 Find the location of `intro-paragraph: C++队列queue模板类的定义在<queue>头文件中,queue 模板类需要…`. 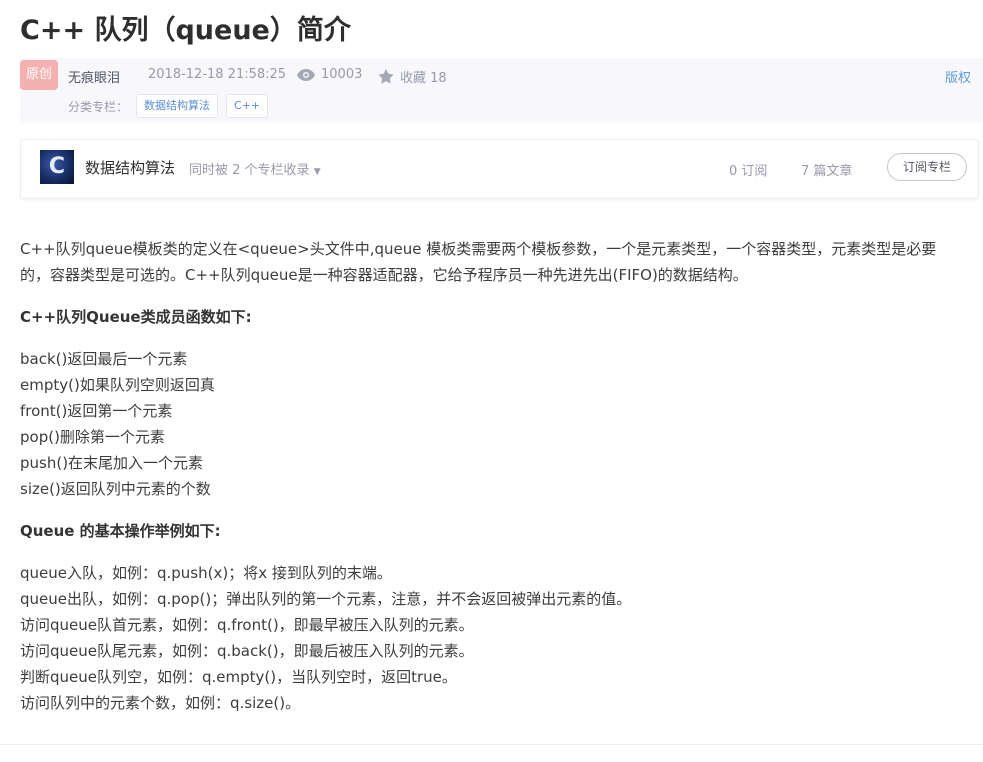

intro-paragraph: C++队列queue模板类的定义在<queue>头文件中,queue 模板类需要… is located at coordinates (495, 262).